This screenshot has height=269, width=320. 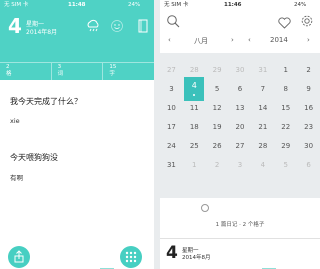 I want to click on prev-month-button: ‹, so click(x=169, y=40).